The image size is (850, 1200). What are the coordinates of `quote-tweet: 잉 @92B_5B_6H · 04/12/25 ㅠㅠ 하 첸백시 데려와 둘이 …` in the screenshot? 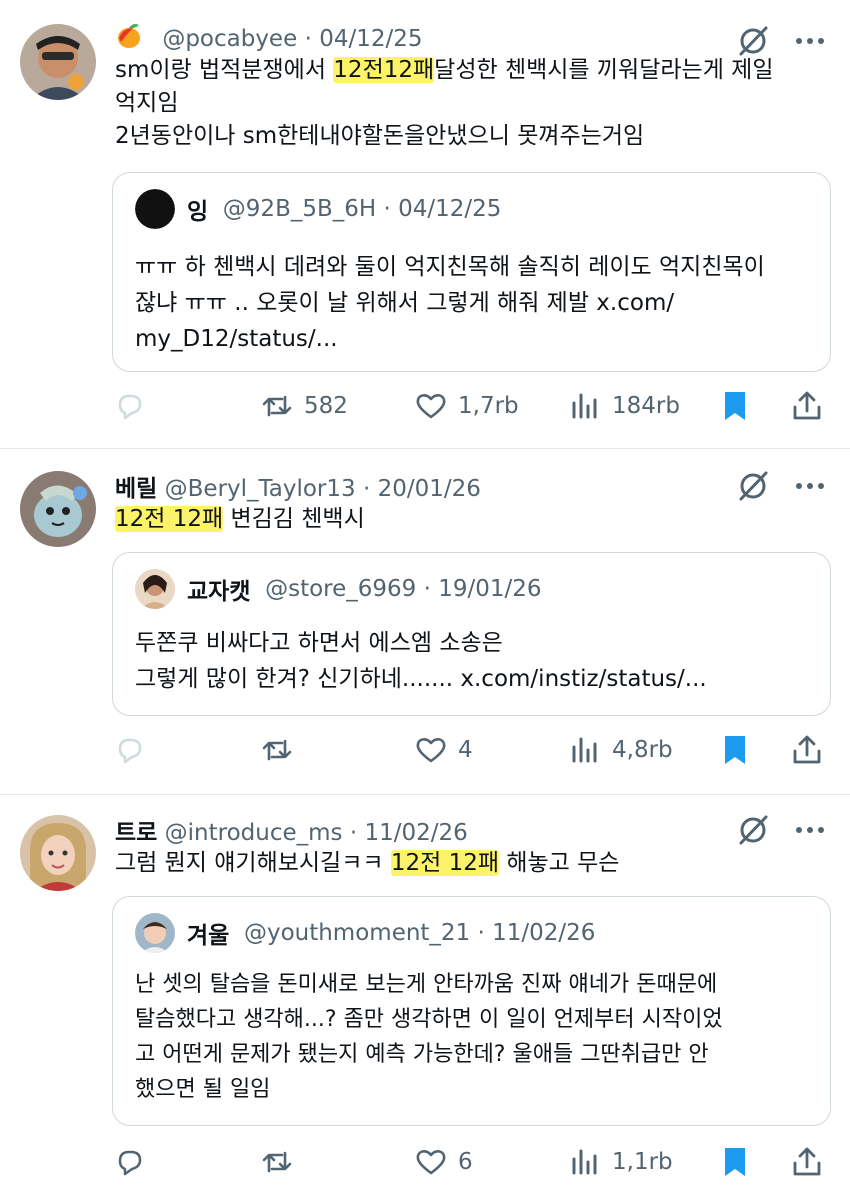 It's located at (471, 272).